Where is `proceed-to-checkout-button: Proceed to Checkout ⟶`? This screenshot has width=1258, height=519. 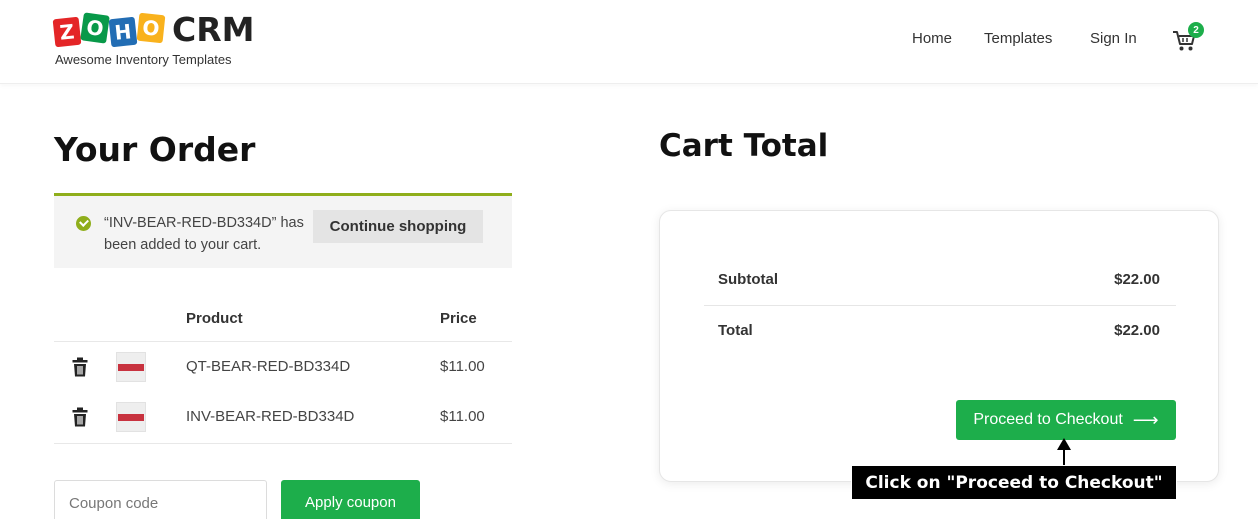
proceed-to-checkout-button: Proceed to Checkout ⟶ is located at coordinates (1066, 420).